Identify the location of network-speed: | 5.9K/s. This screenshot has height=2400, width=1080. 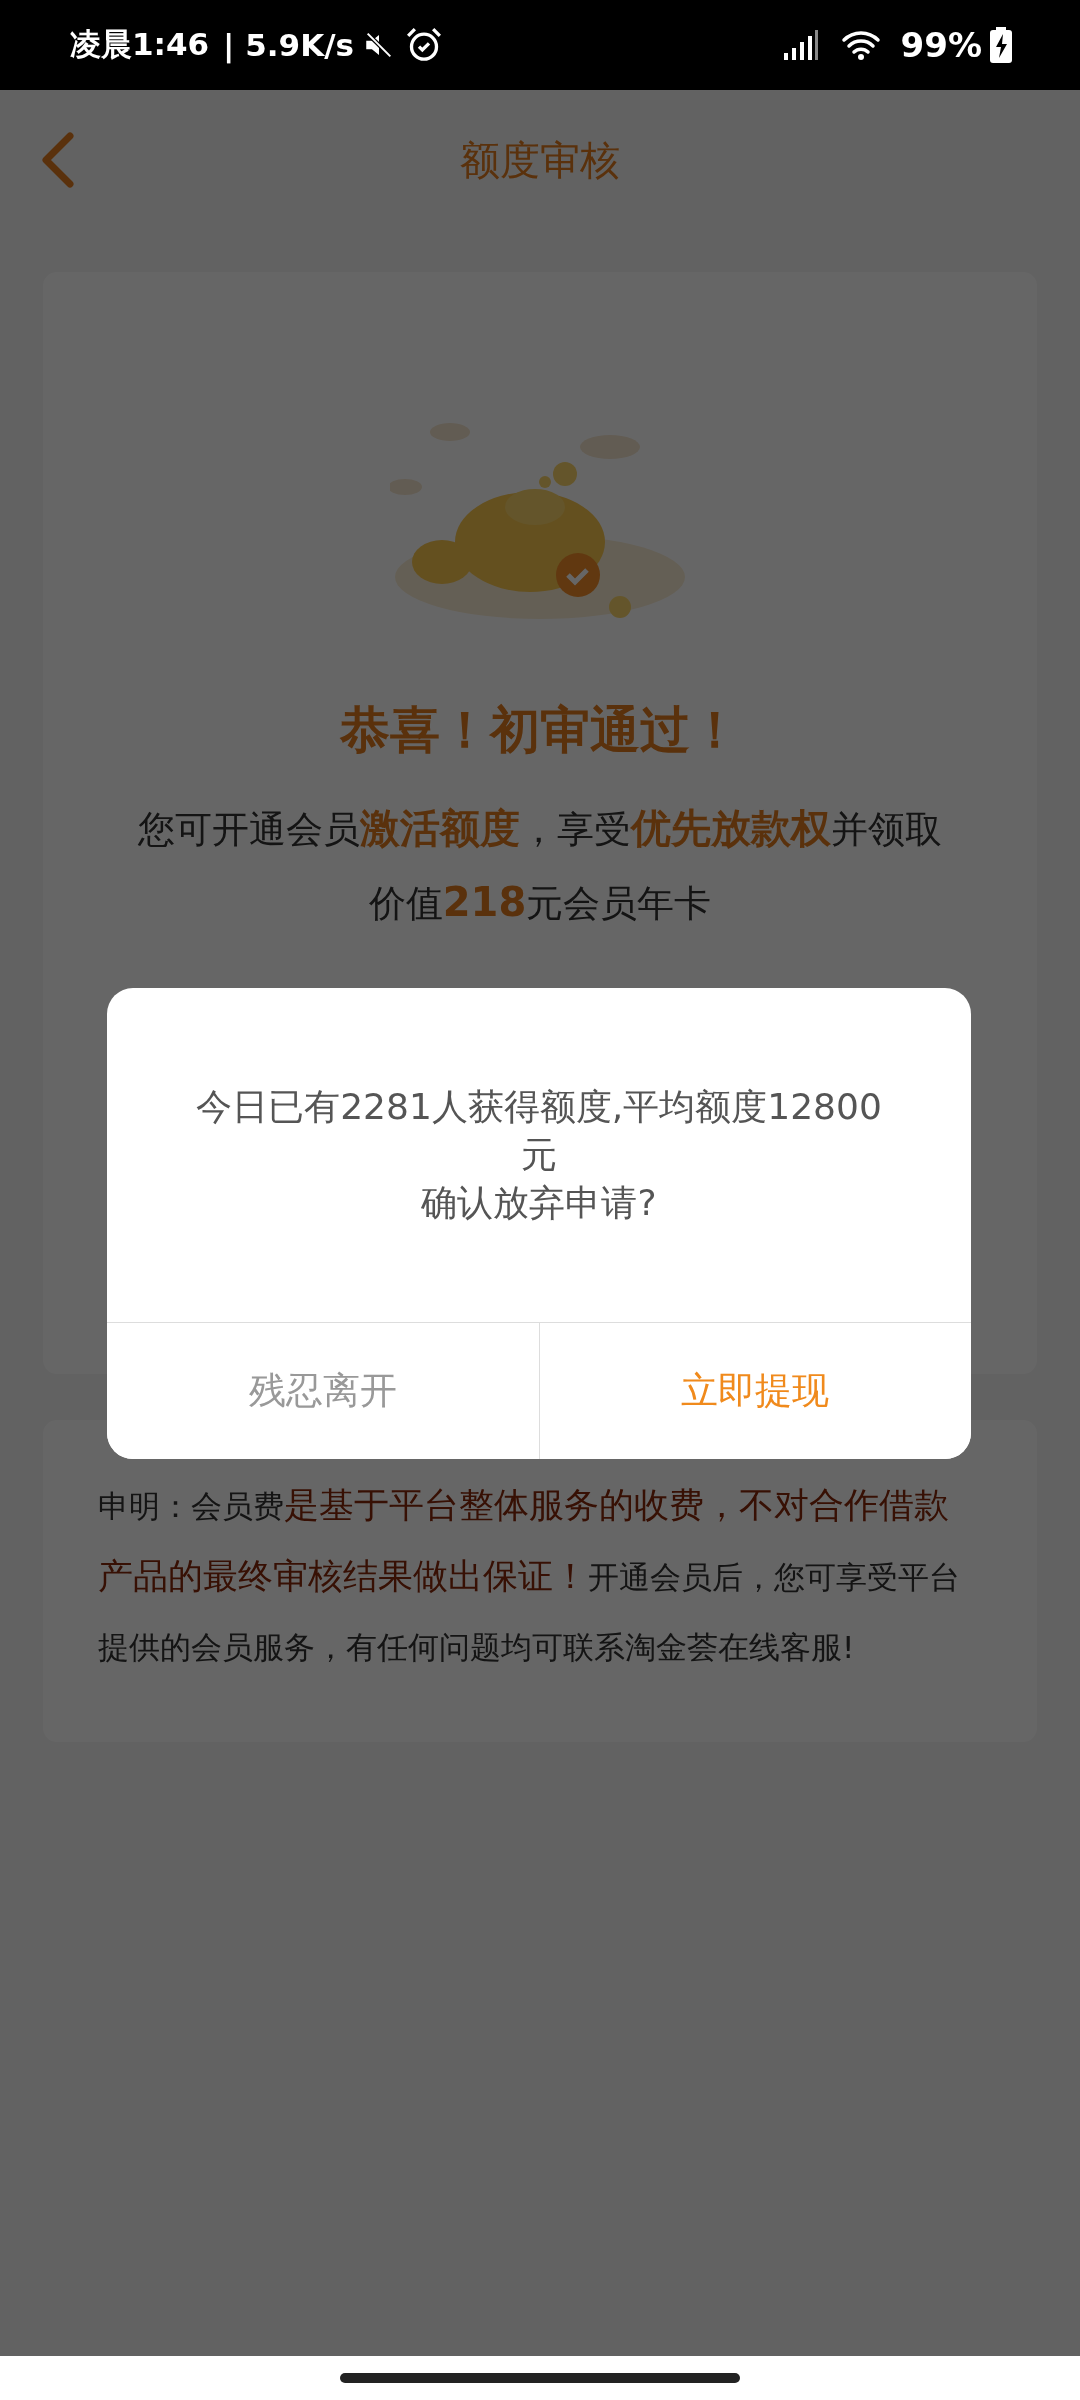
(288, 45).